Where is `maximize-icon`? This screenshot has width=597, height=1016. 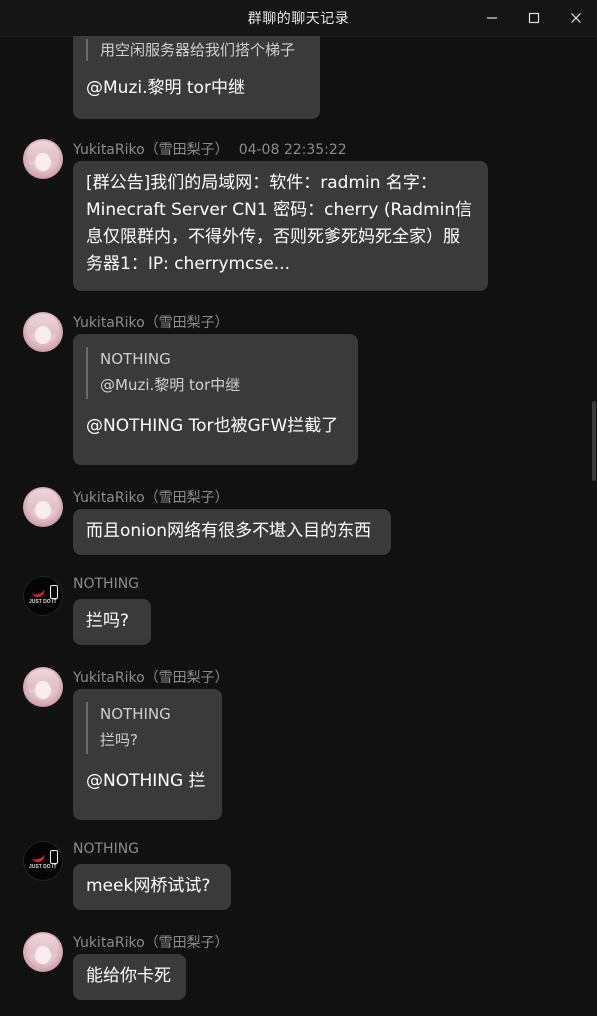
maximize-icon is located at coordinates (534, 18).